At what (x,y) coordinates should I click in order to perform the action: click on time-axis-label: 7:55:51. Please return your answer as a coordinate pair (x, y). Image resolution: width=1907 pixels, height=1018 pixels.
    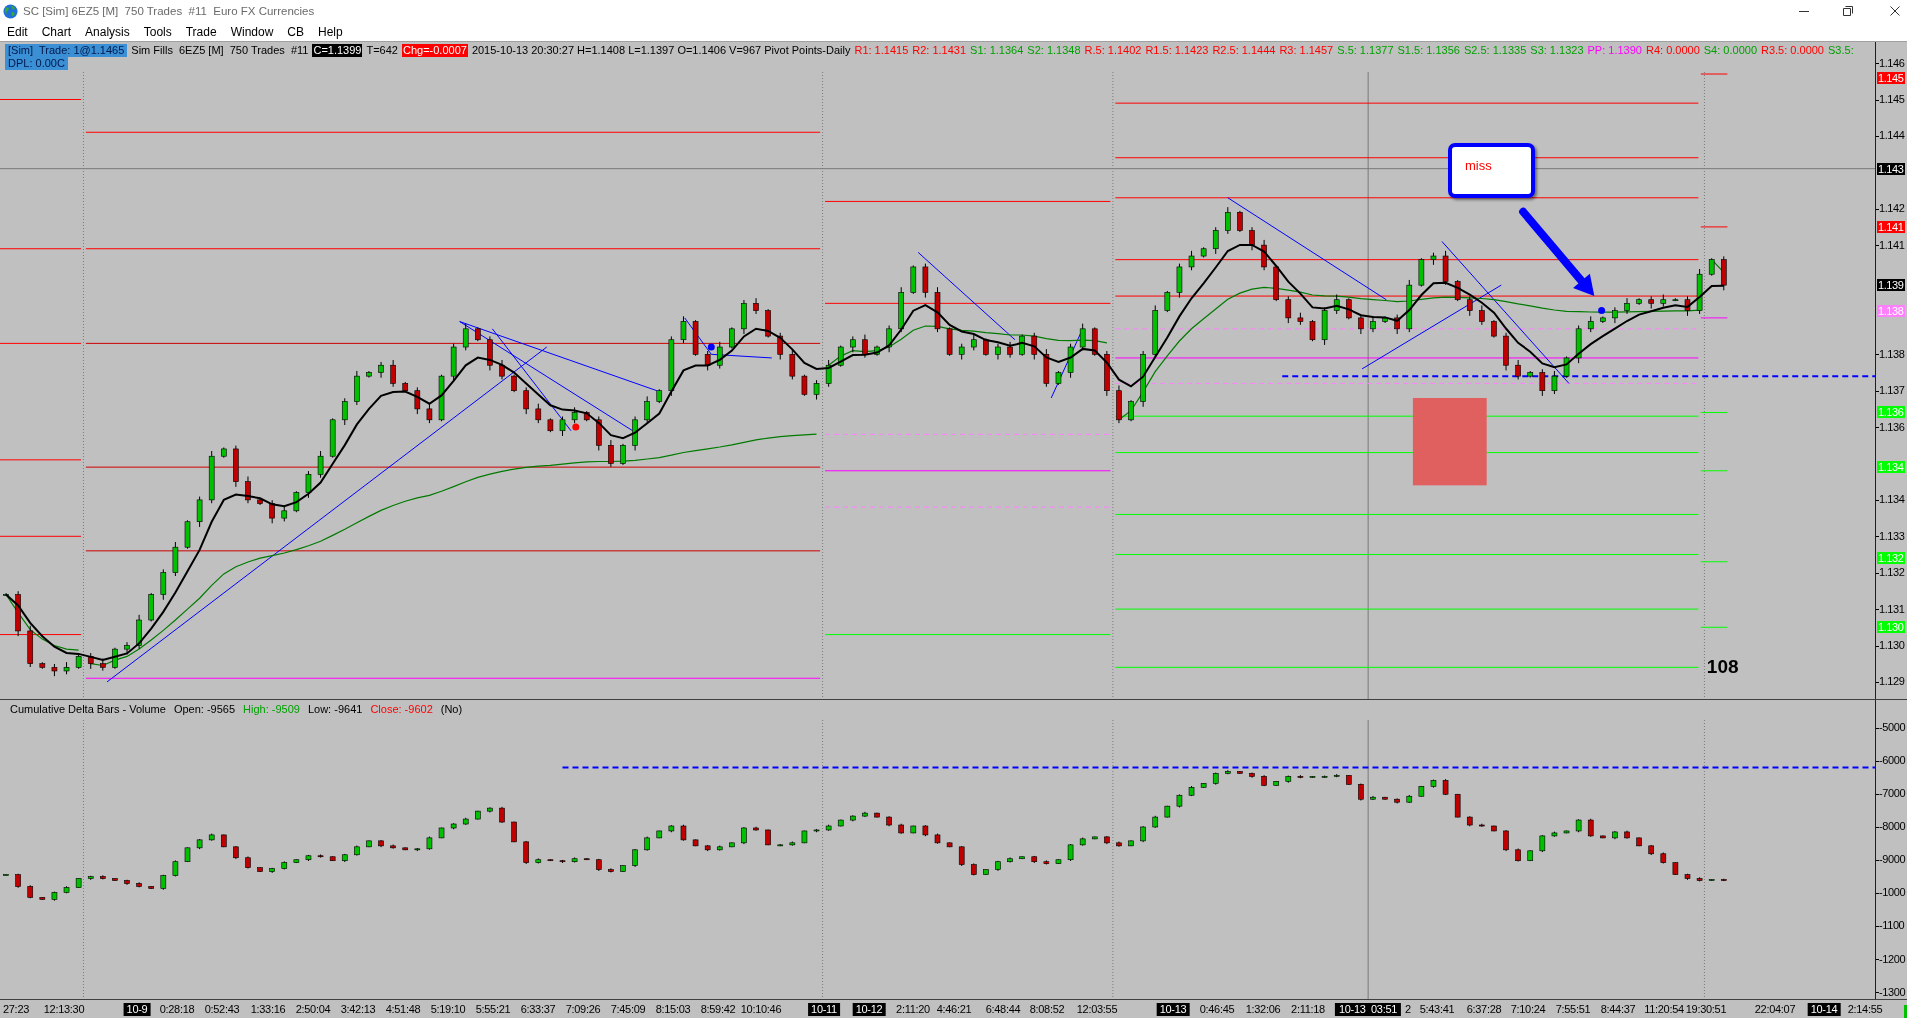
    Looking at the image, I should click on (1573, 1009).